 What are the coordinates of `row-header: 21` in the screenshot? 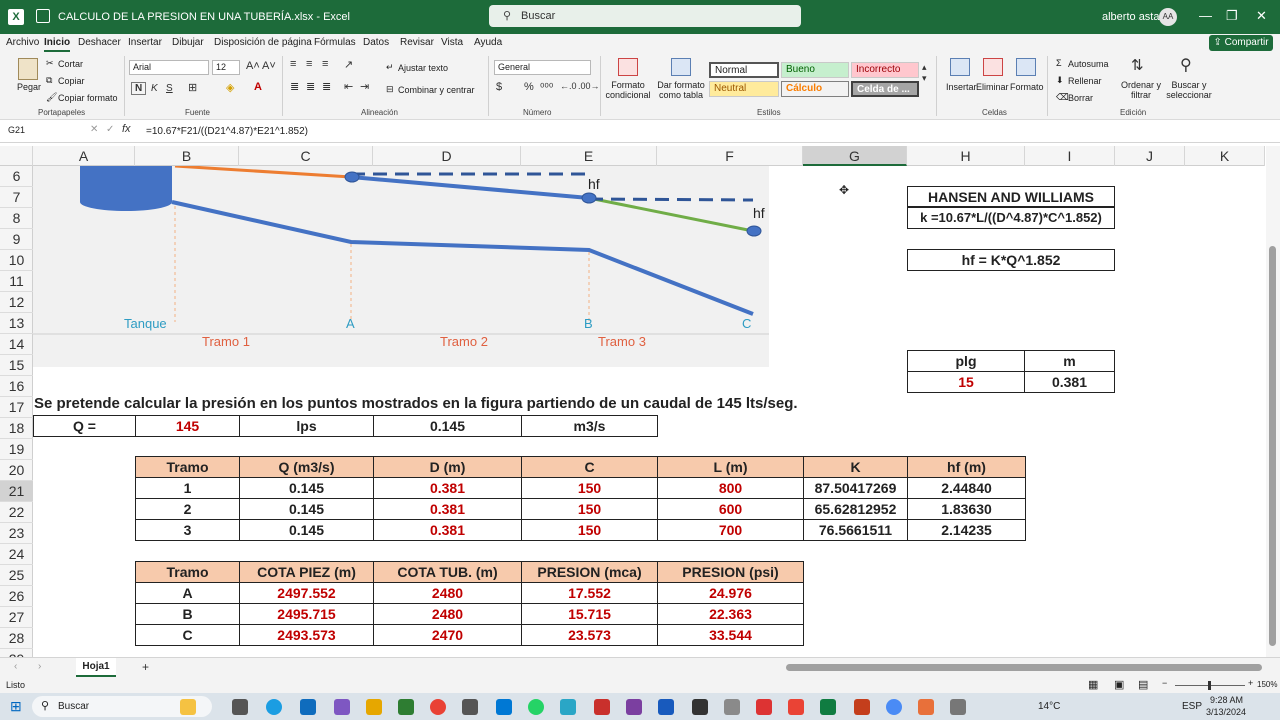 It's located at (16, 491).